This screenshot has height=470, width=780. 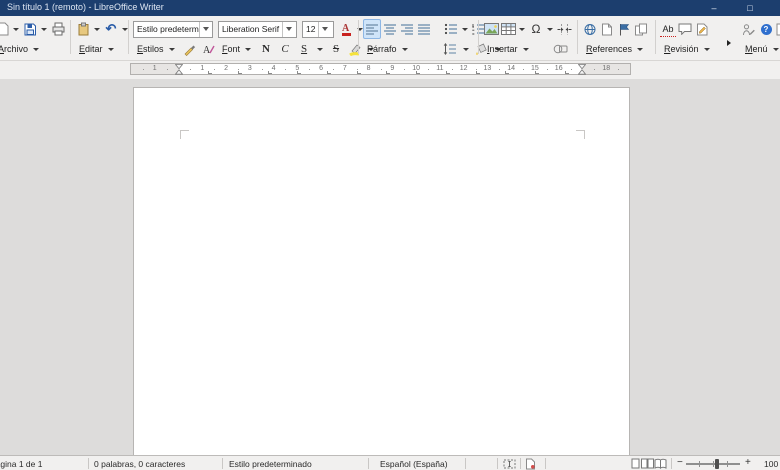 I want to click on page-style: Estilo predeterminado, so click(x=270, y=464).